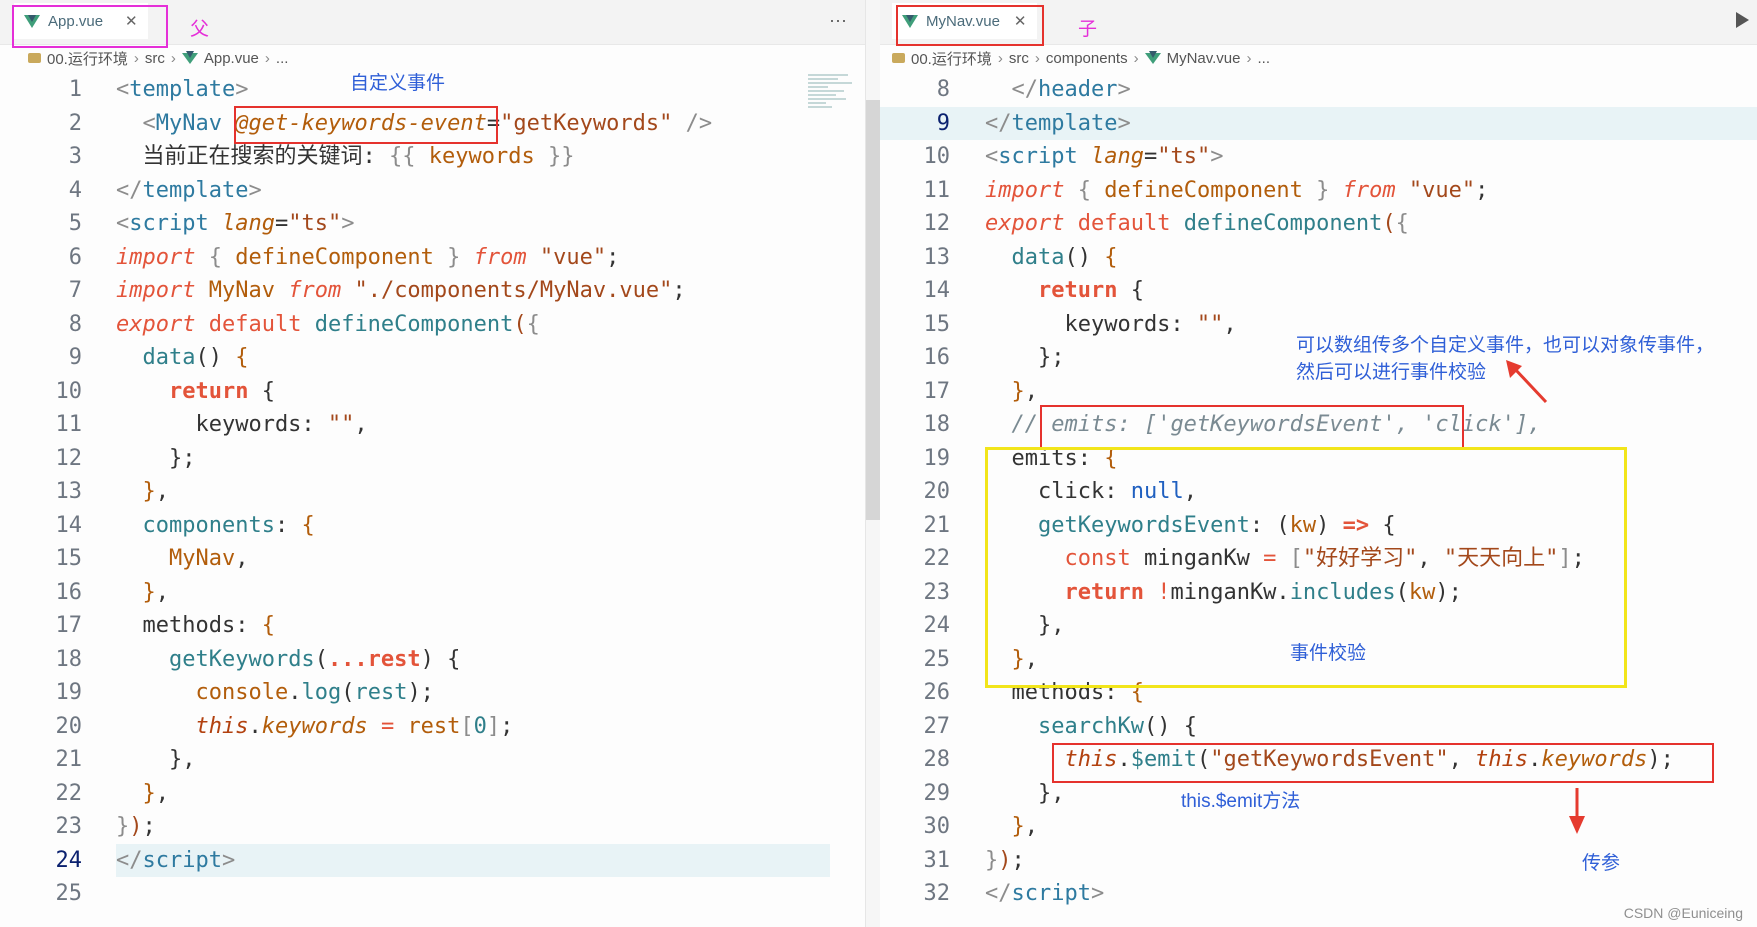 The image size is (1757, 927). I want to click on code-text: <template>, so click(182, 90).